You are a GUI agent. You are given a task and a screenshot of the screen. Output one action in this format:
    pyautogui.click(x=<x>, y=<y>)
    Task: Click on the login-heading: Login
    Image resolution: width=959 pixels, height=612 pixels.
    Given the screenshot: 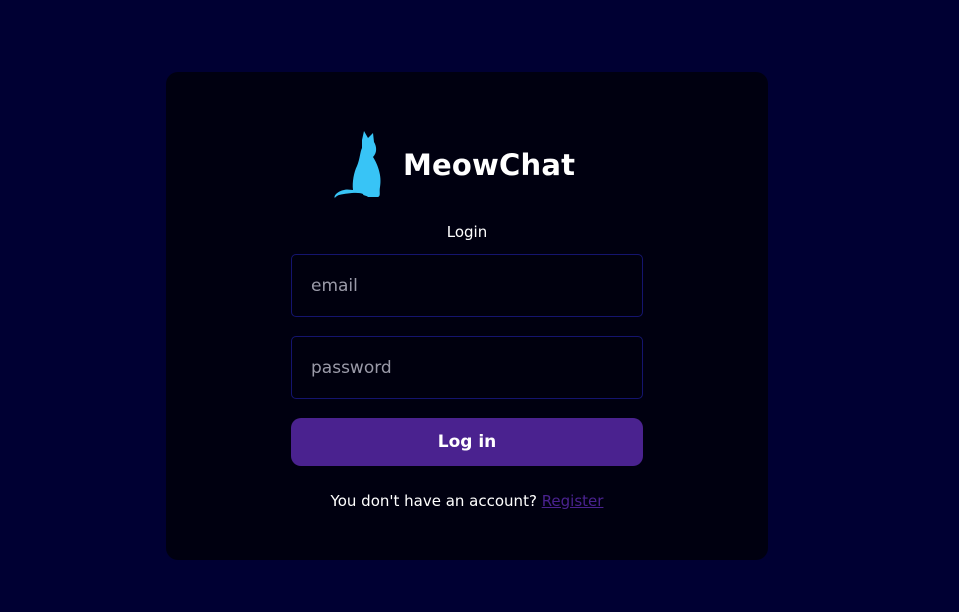 What is the action you would take?
    pyautogui.click(x=467, y=232)
    